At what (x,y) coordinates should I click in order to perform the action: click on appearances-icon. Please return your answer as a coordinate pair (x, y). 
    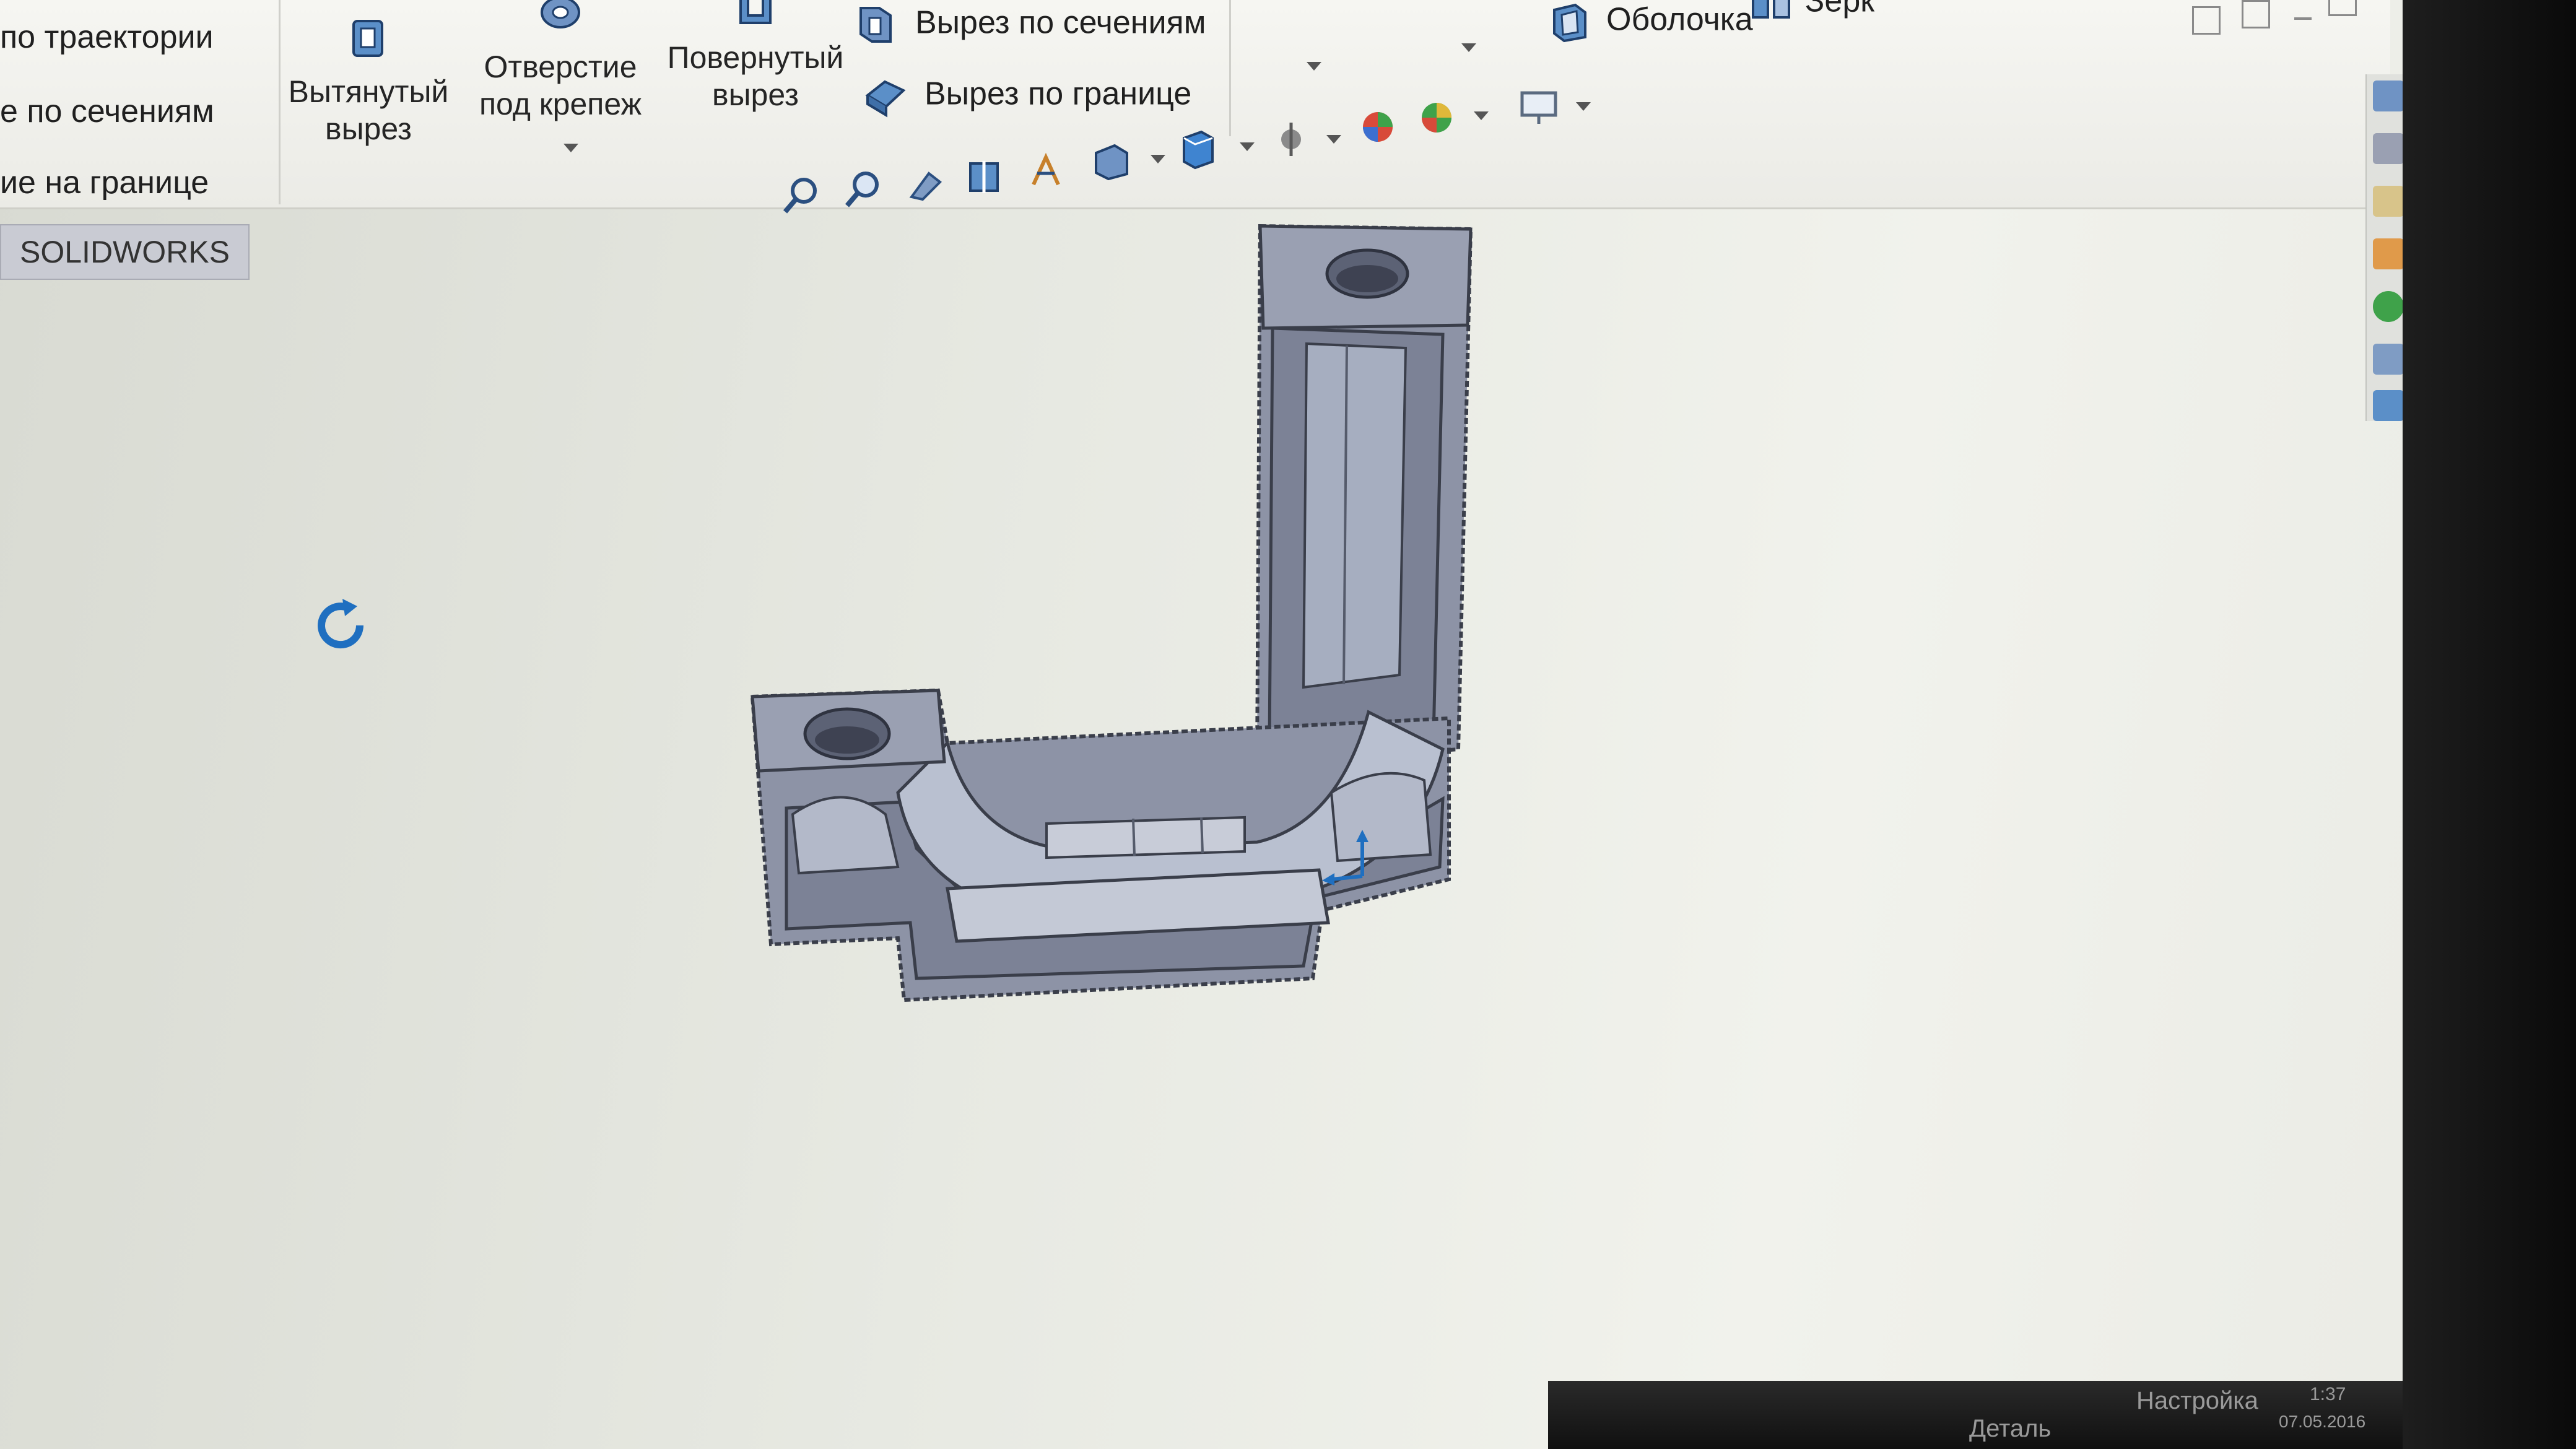
    Looking at the image, I should click on (2388, 306).